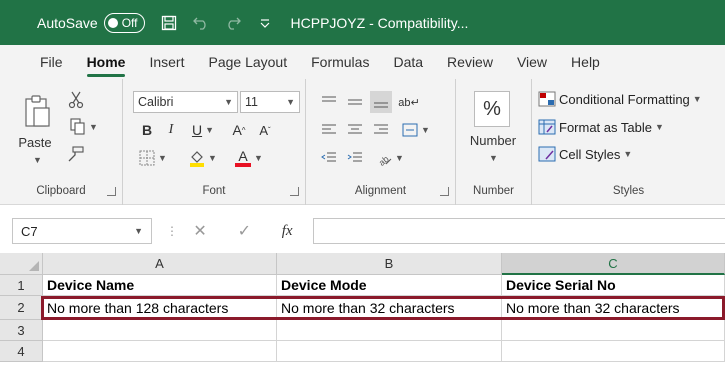 The image size is (725, 369). Describe the element at coordinates (613, 285) in the screenshot. I see `cell-c1: Device Serial No` at that location.